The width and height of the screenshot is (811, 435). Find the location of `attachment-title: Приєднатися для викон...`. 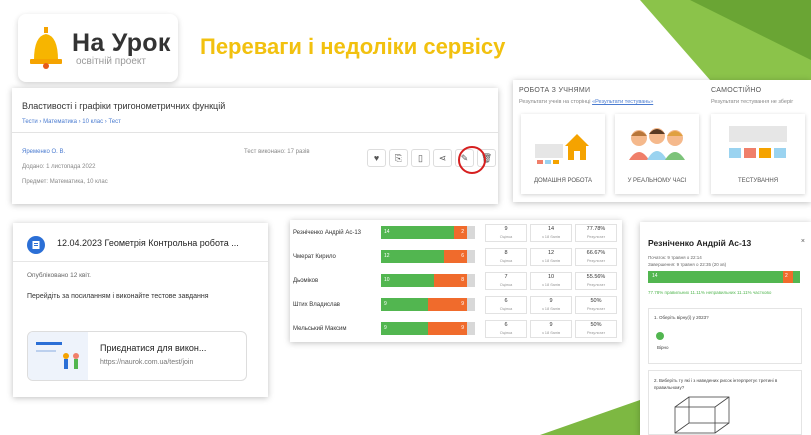

attachment-title: Приєднатися для викон... is located at coordinates (153, 348).